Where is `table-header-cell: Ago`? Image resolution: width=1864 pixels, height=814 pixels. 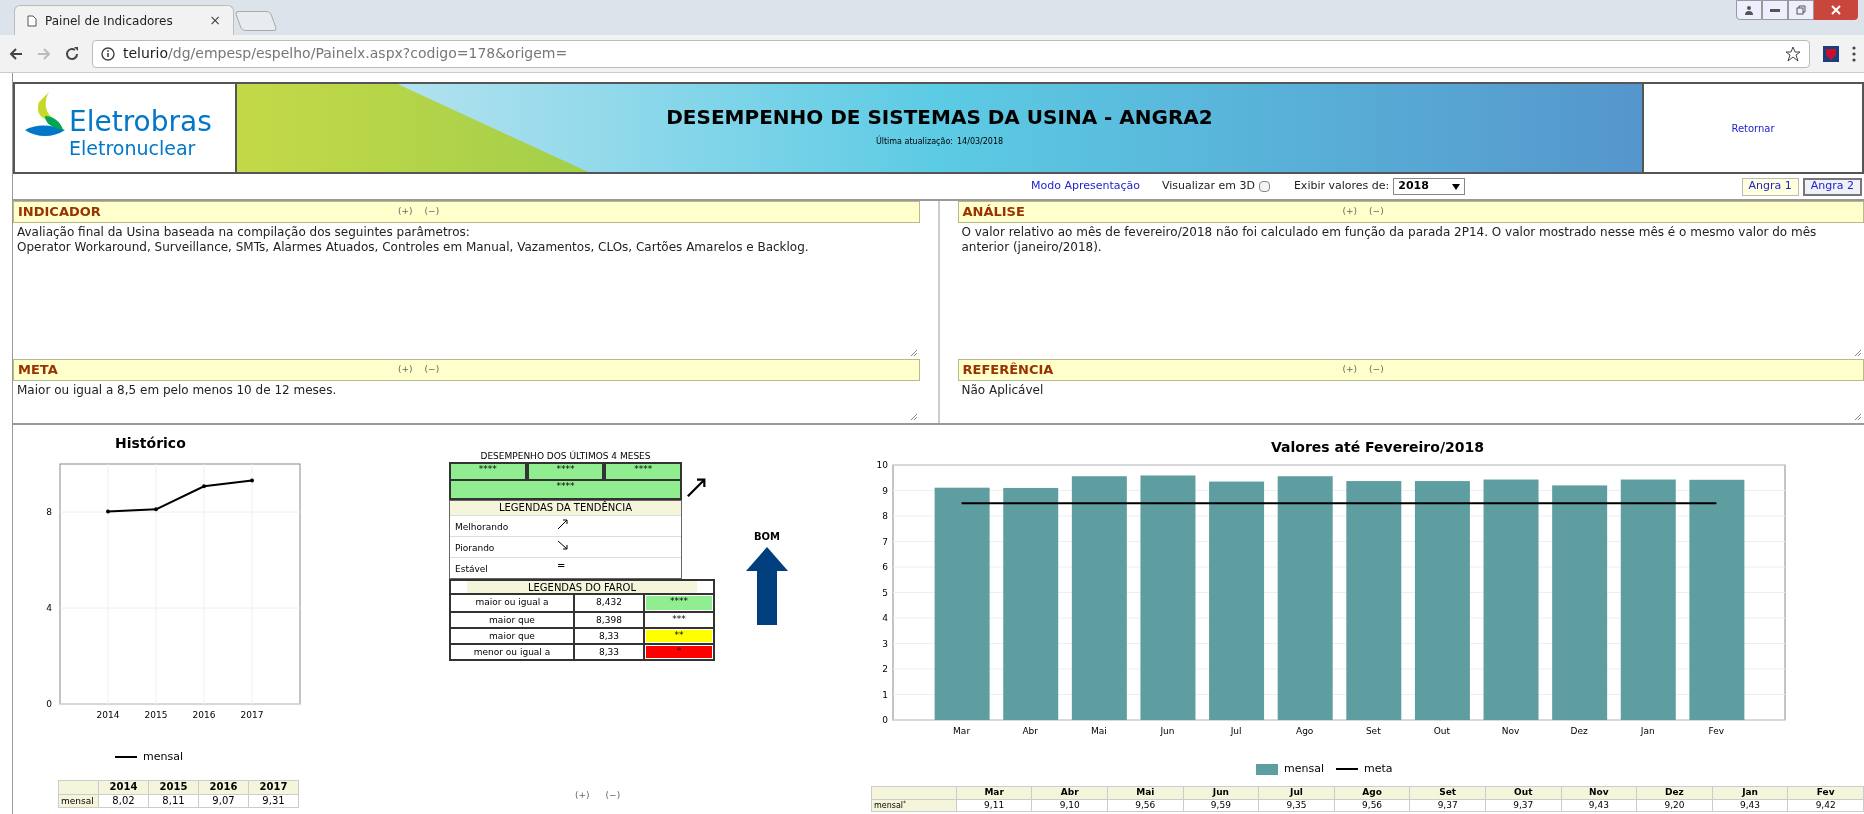
table-header-cell: Ago is located at coordinates (1372, 792).